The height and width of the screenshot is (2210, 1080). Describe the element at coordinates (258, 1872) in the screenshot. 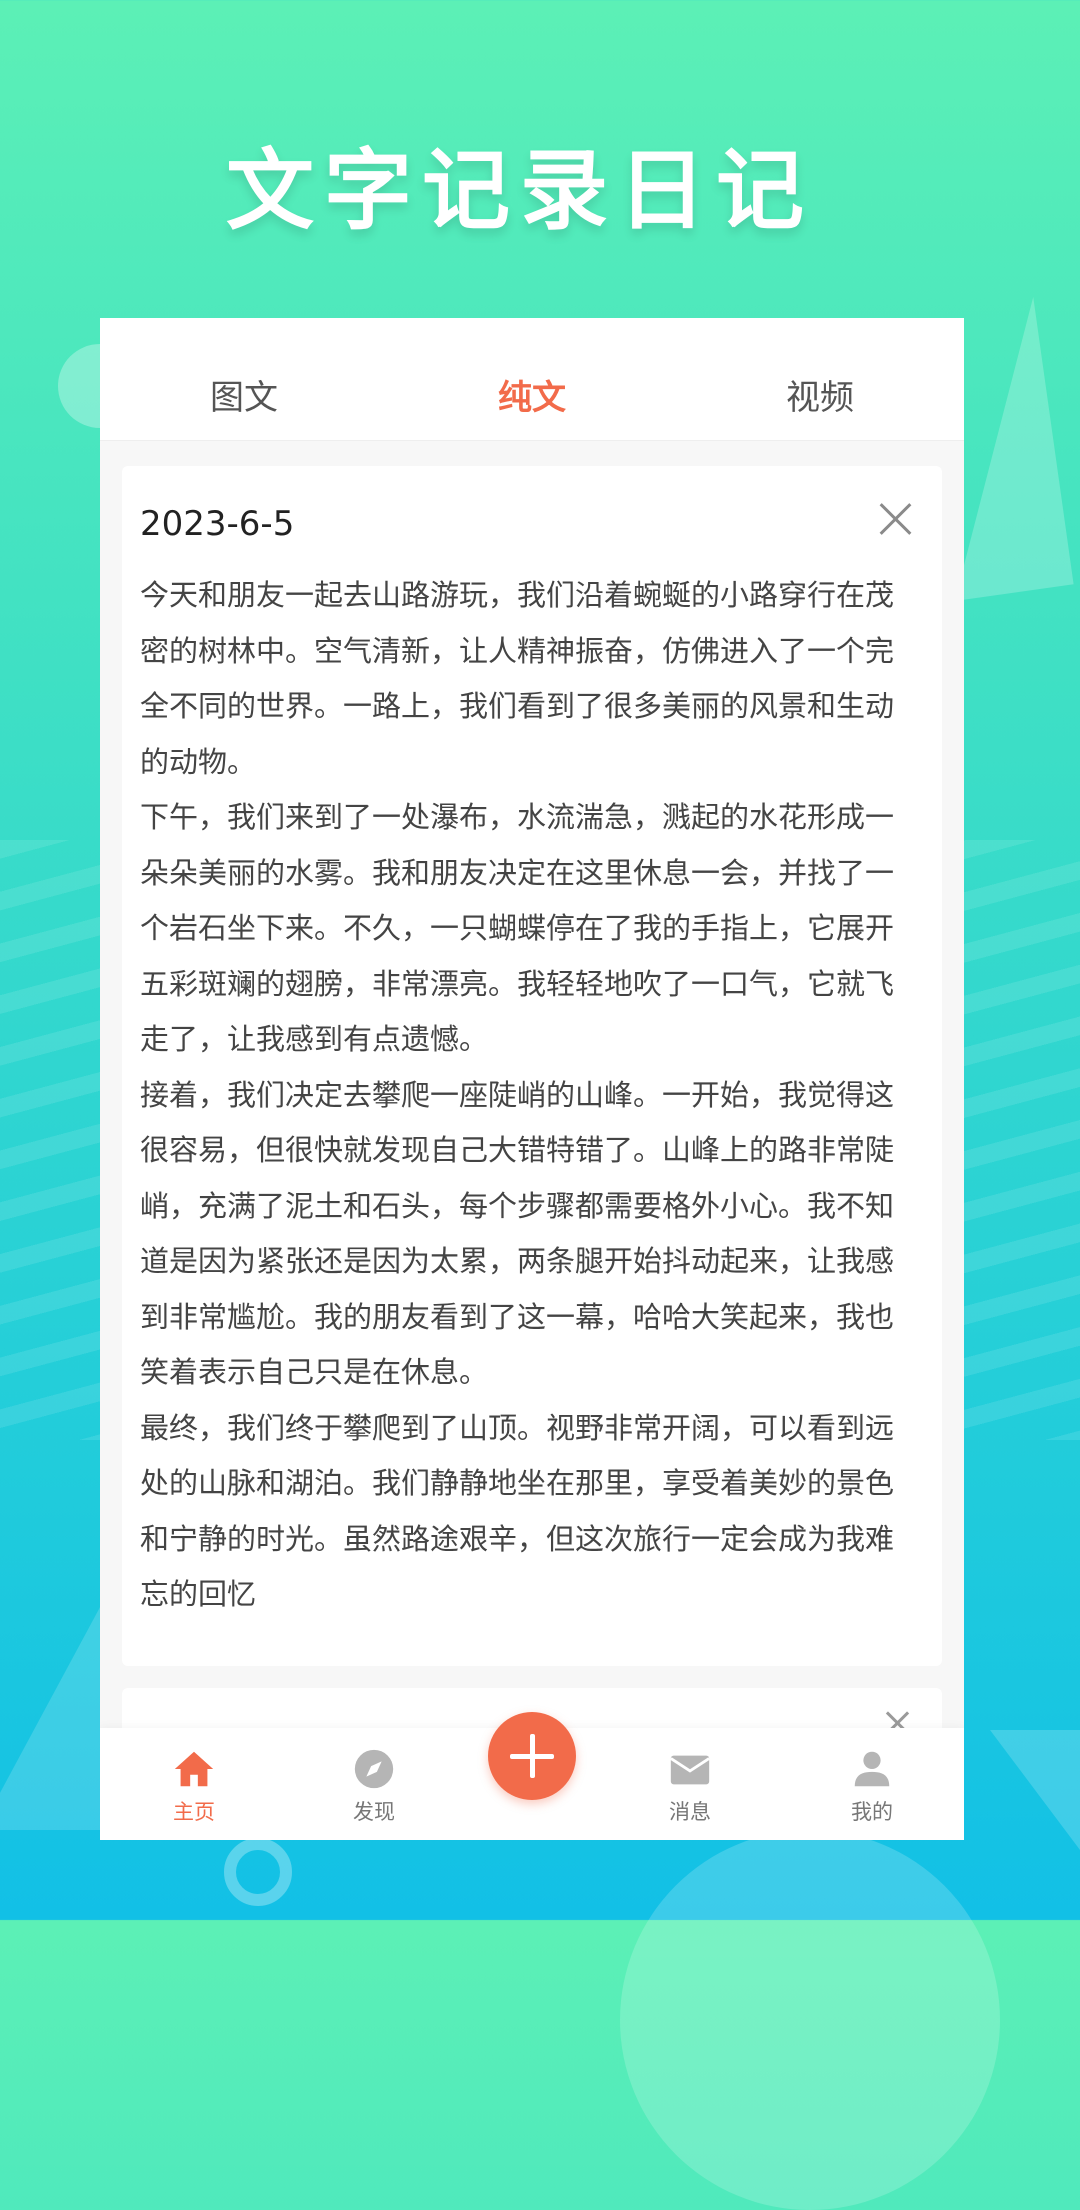

I see `decor-ring` at that location.